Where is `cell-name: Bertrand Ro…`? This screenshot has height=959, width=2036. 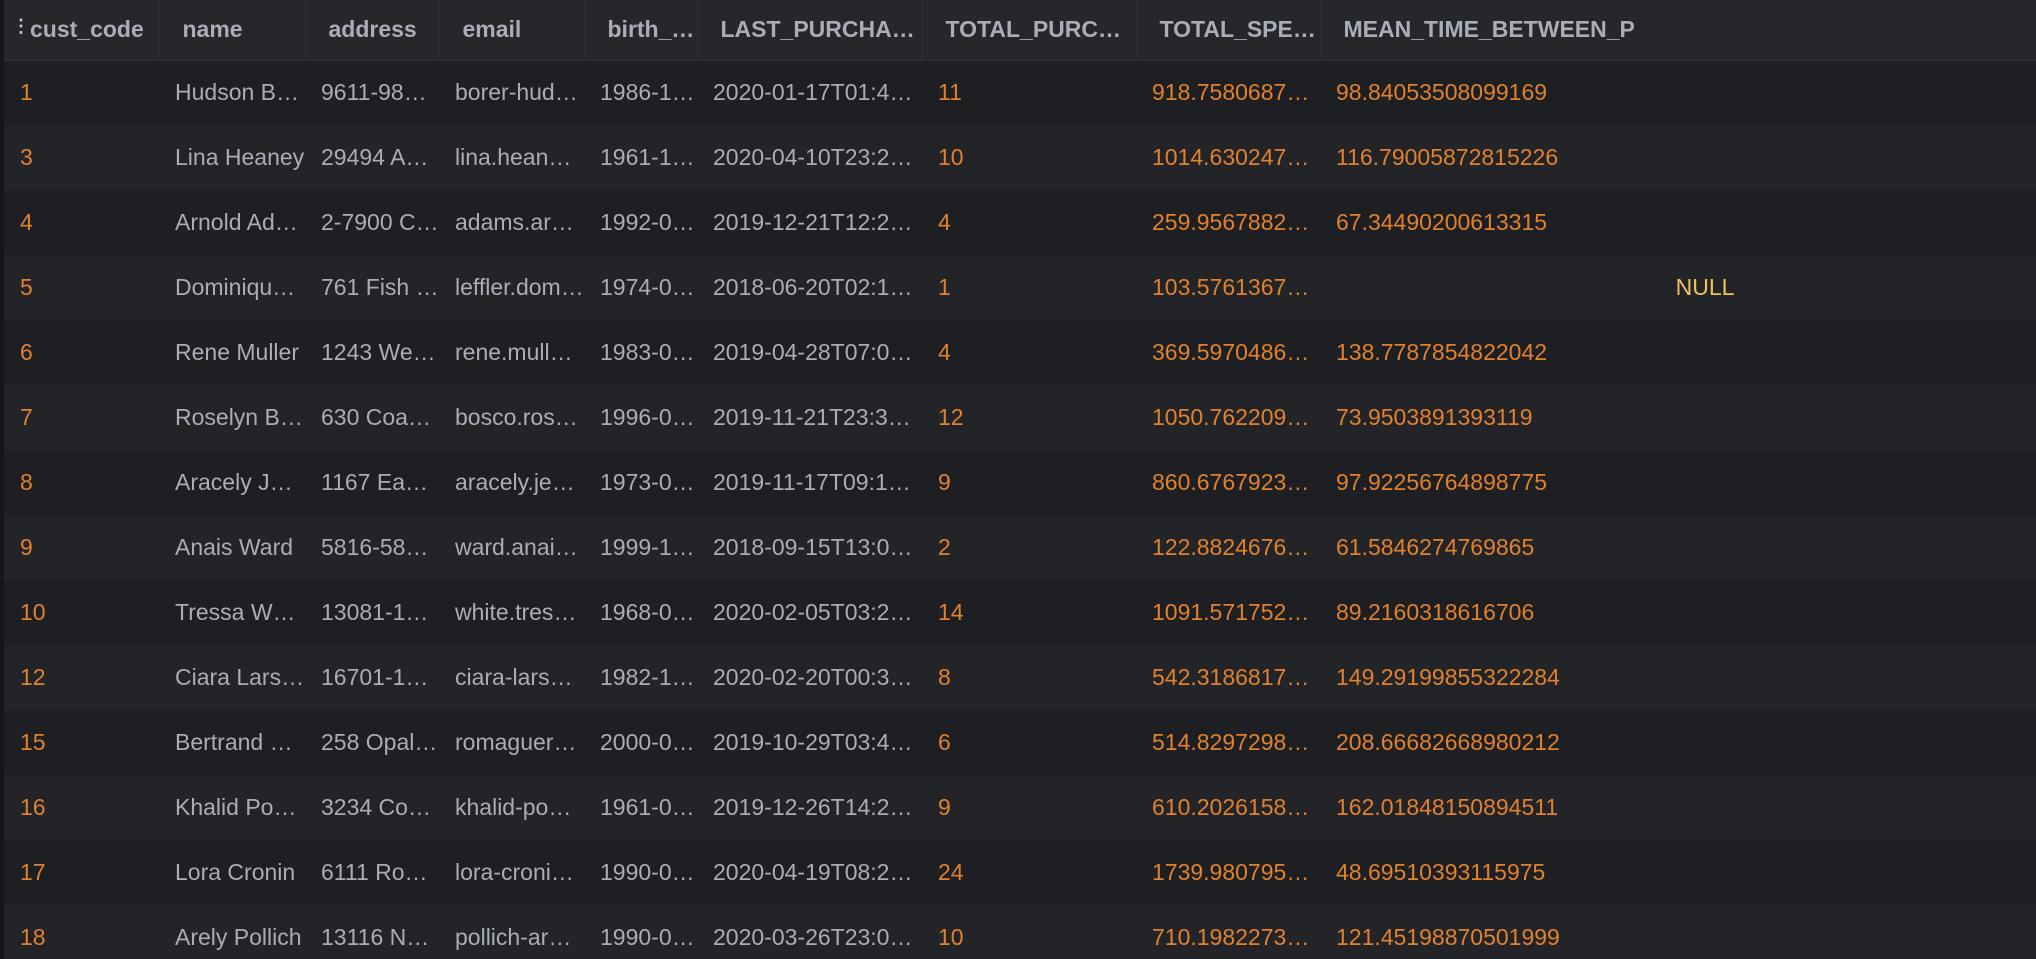
cell-name: Bertrand Ro… is located at coordinates (232, 742).